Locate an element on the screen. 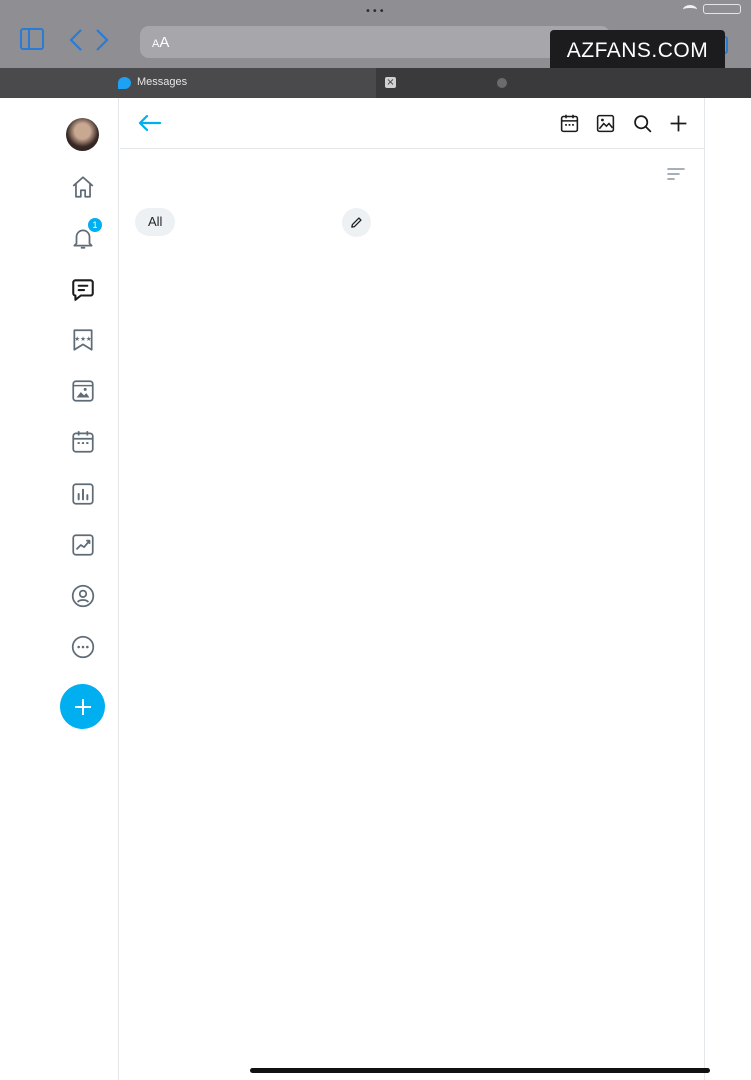 The width and height of the screenshot is (751, 1080). sidebar-item-statements is located at coordinates (82, 493).